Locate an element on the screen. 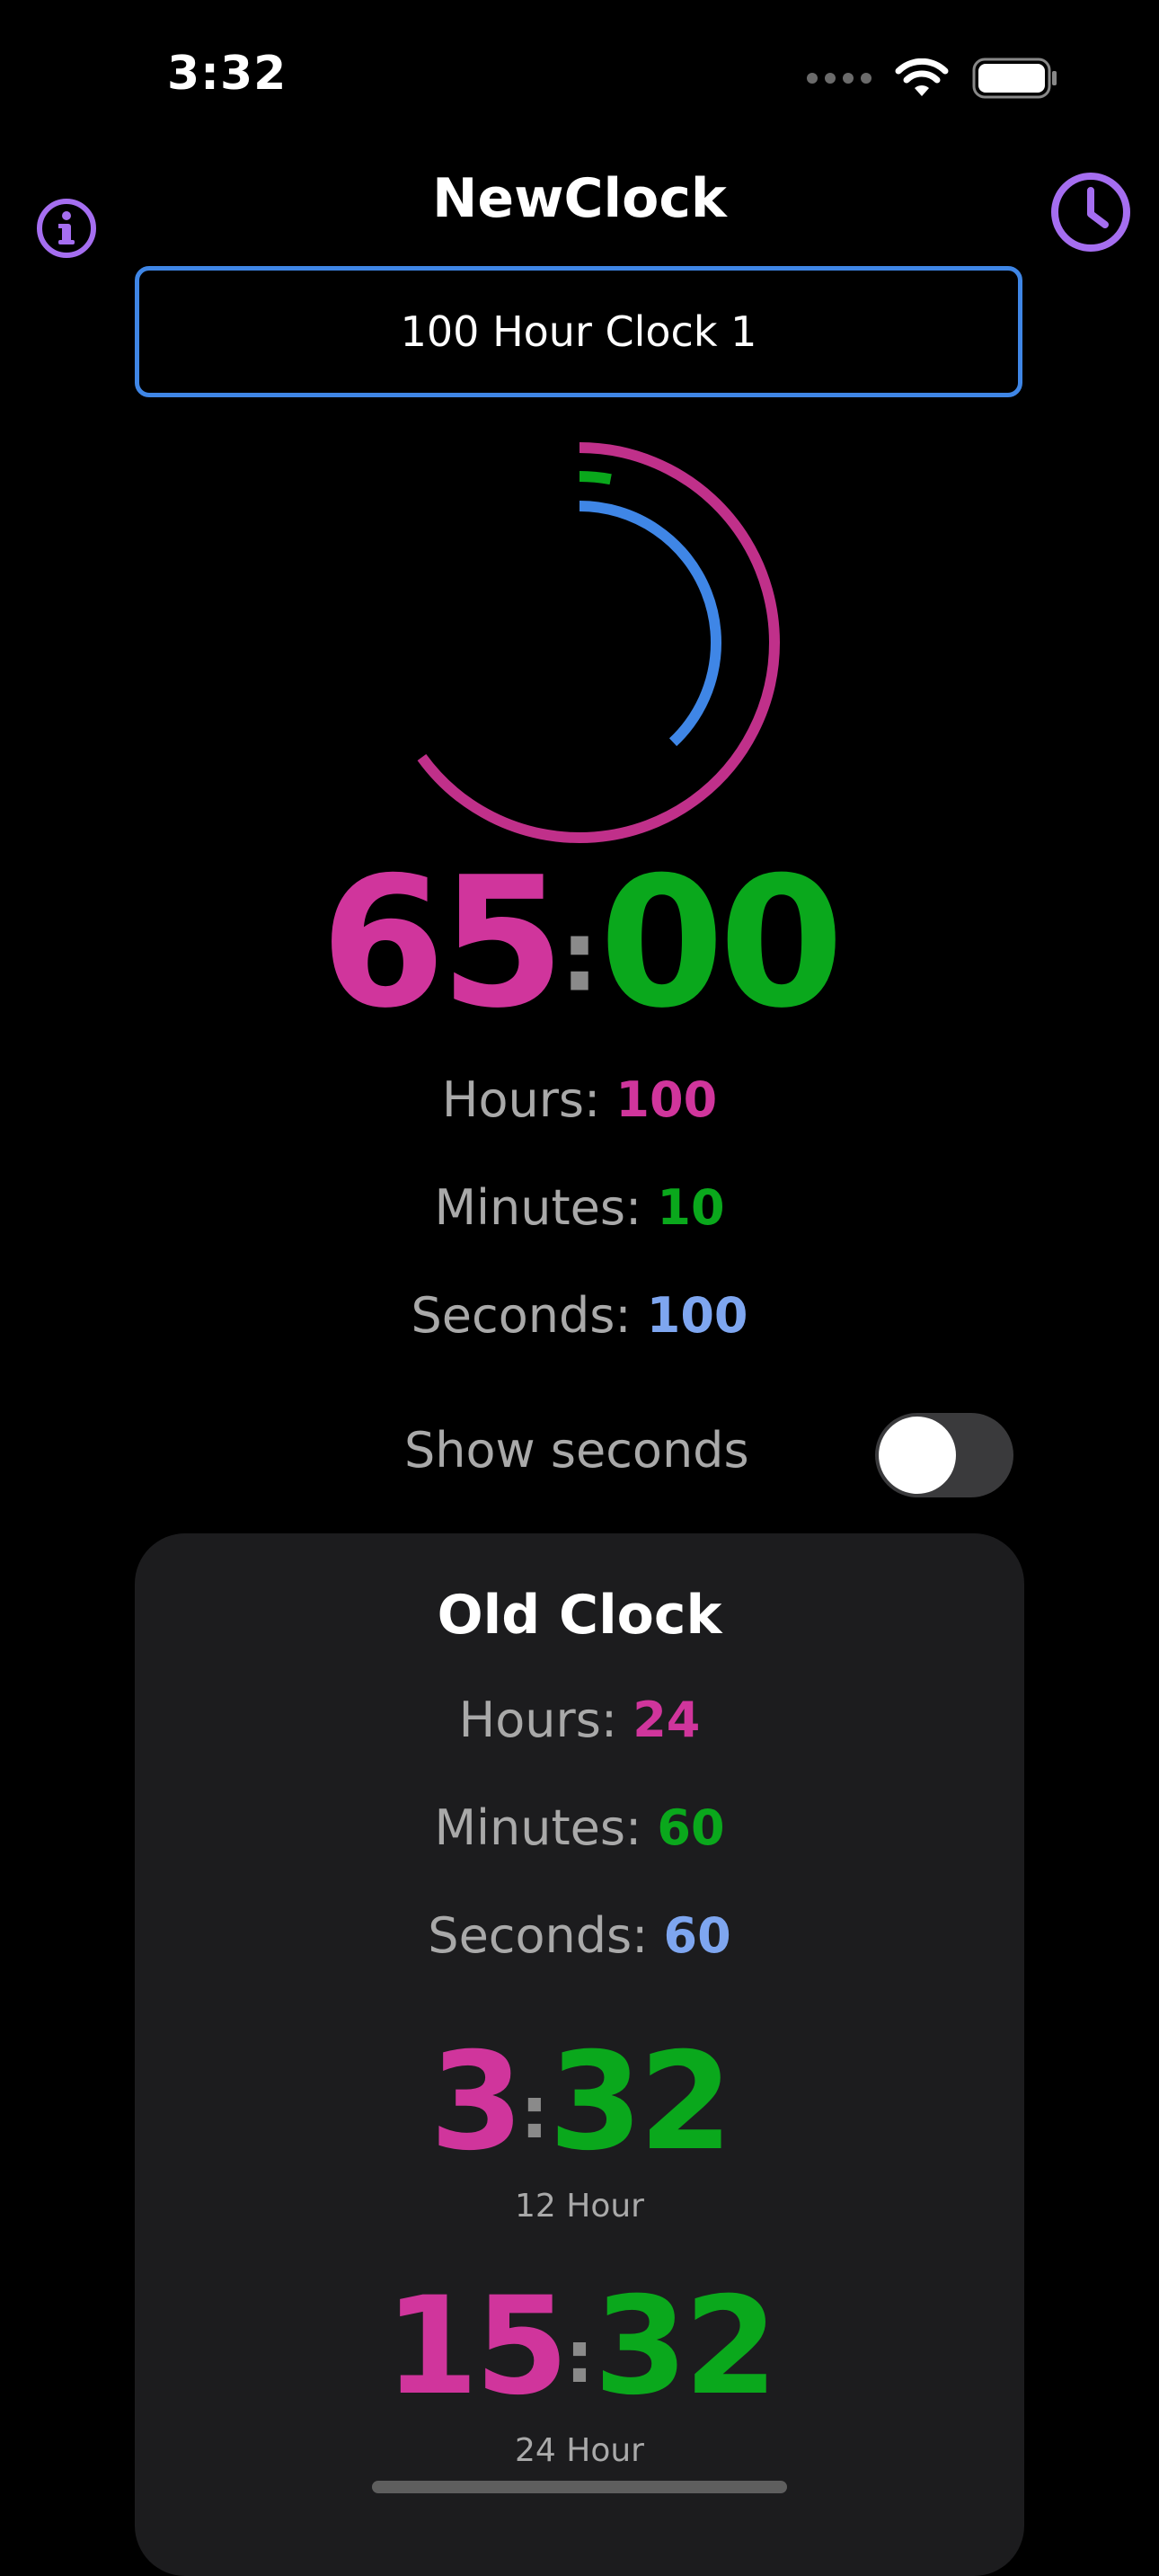 The image size is (1159, 2576). hours-row: Hours: 100 is located at coordinates (579, 1099).